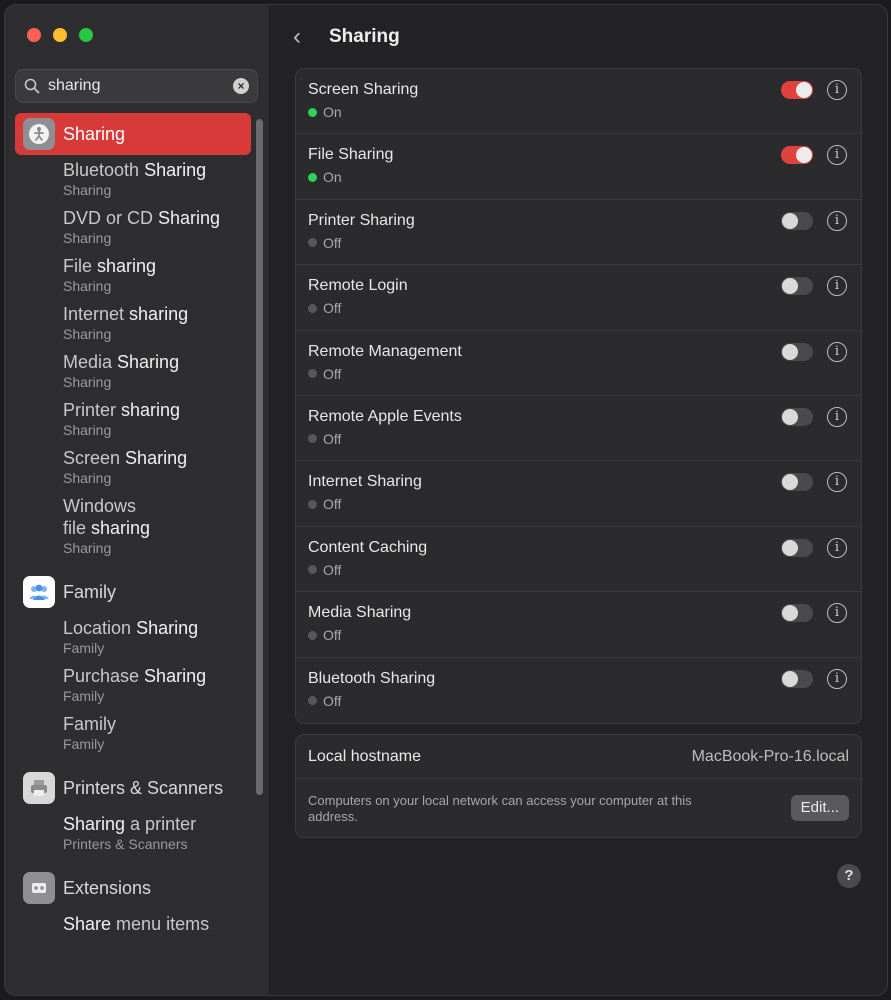  What do you see at coordinates (133, 733) in the screenshot?
I see `sidebar-result-item: Family Family` at bounding box center [133, 733].